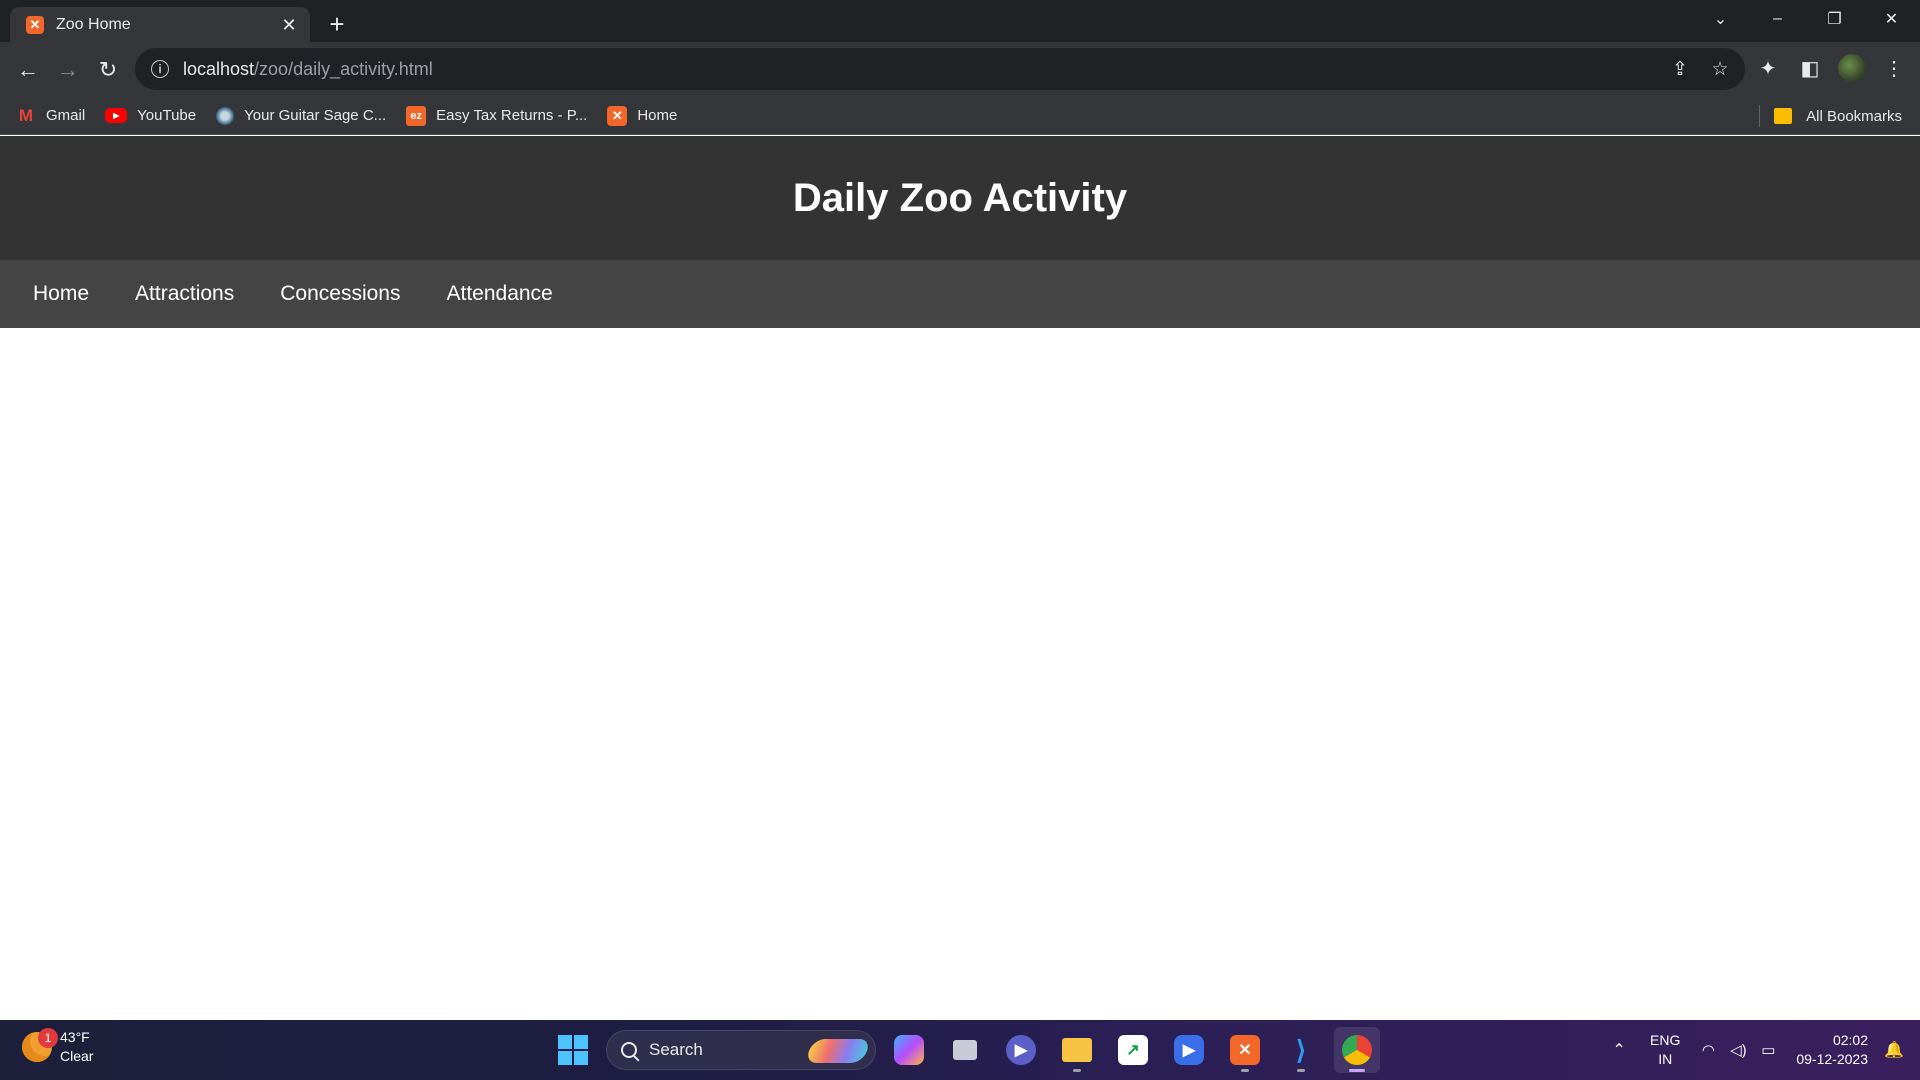  I want to click on reload-icon: ↻, so click(108, 70).